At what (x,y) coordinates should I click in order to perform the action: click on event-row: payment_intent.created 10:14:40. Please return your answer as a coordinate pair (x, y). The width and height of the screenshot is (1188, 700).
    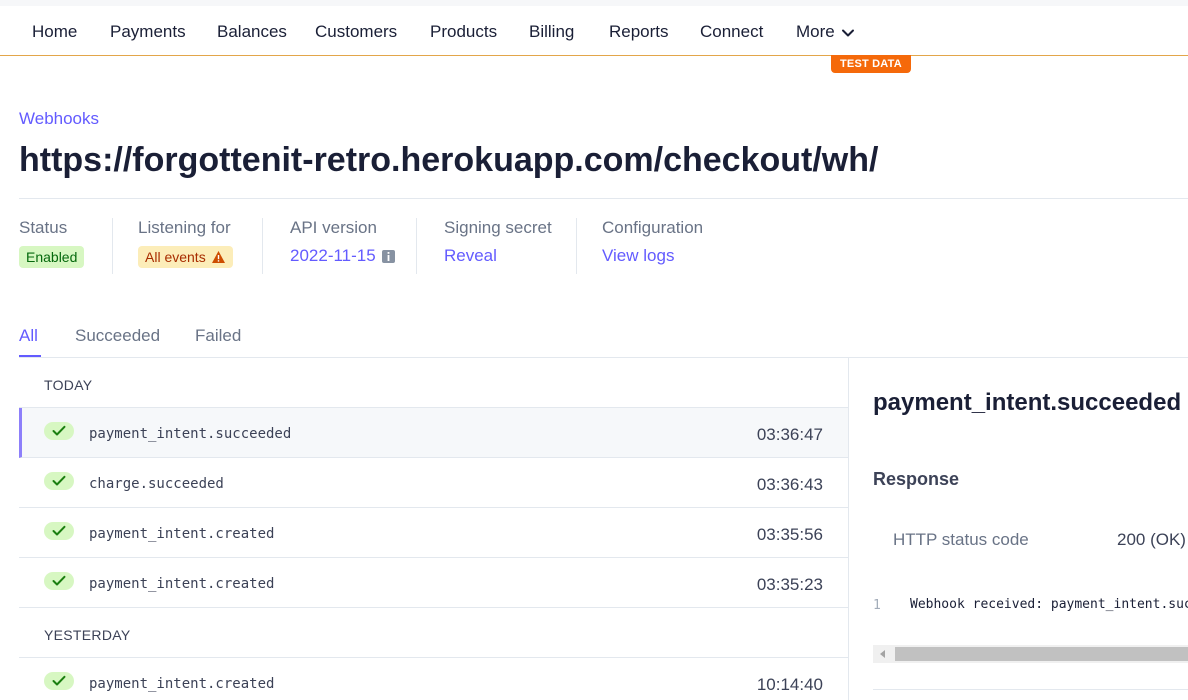
    Looking at the image, I should click on (433, 679).